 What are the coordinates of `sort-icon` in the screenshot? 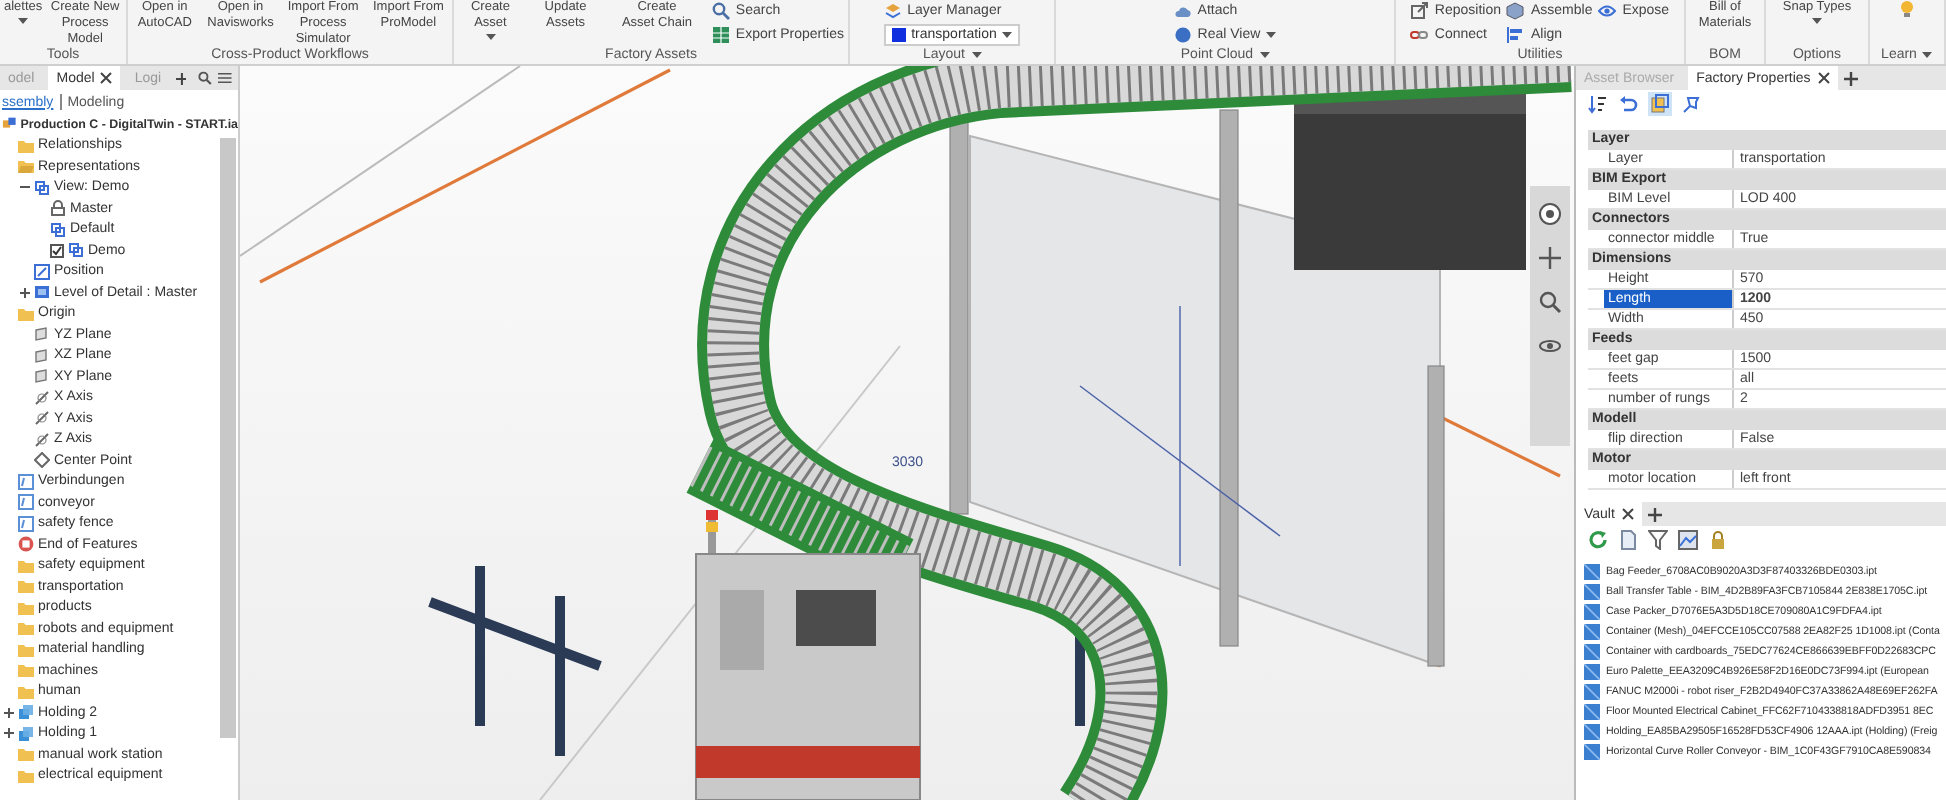 It's located at (1598, 104).